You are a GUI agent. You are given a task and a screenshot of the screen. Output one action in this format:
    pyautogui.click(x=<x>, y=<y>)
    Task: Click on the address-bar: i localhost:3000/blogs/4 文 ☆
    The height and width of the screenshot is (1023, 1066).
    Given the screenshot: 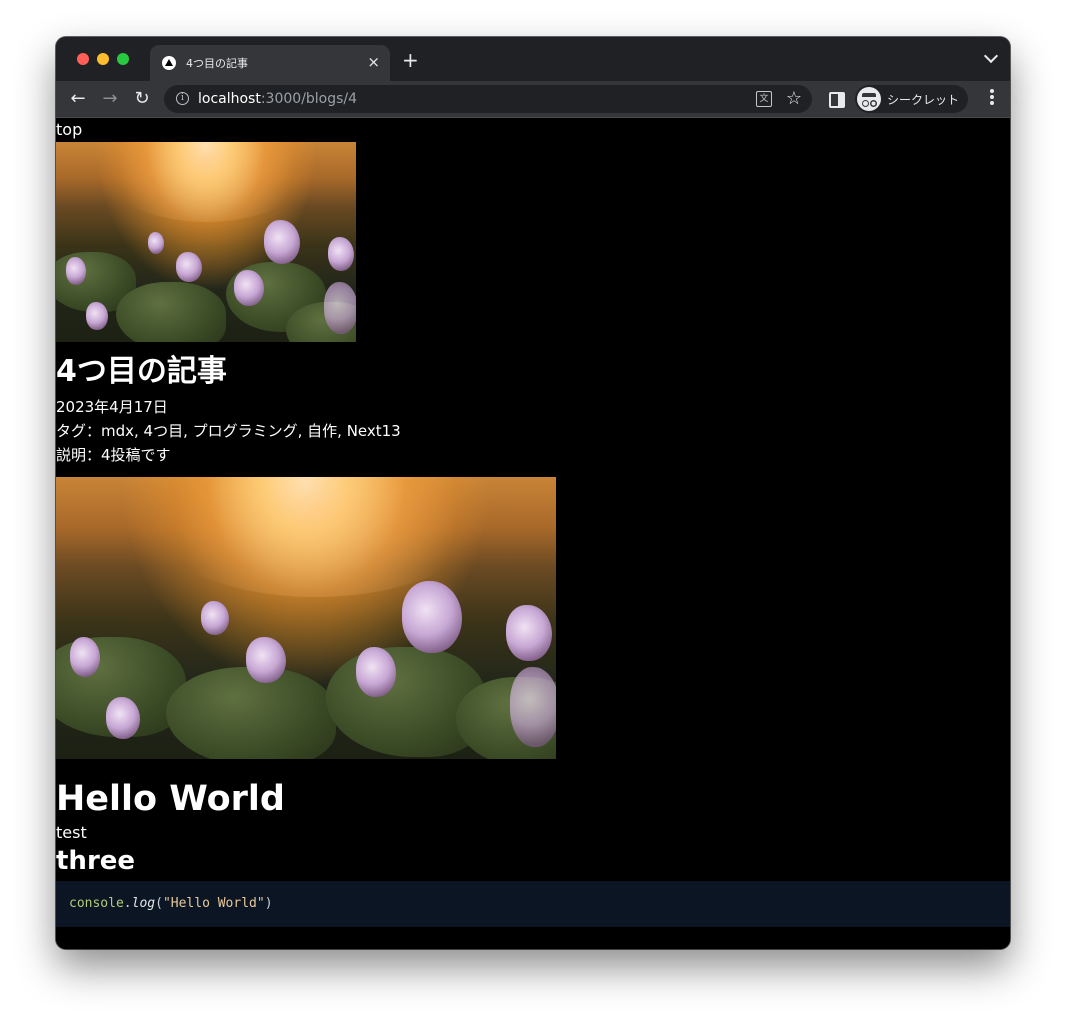 What is the action you would take?
    pyautogui.click(x=488, y=99)
    